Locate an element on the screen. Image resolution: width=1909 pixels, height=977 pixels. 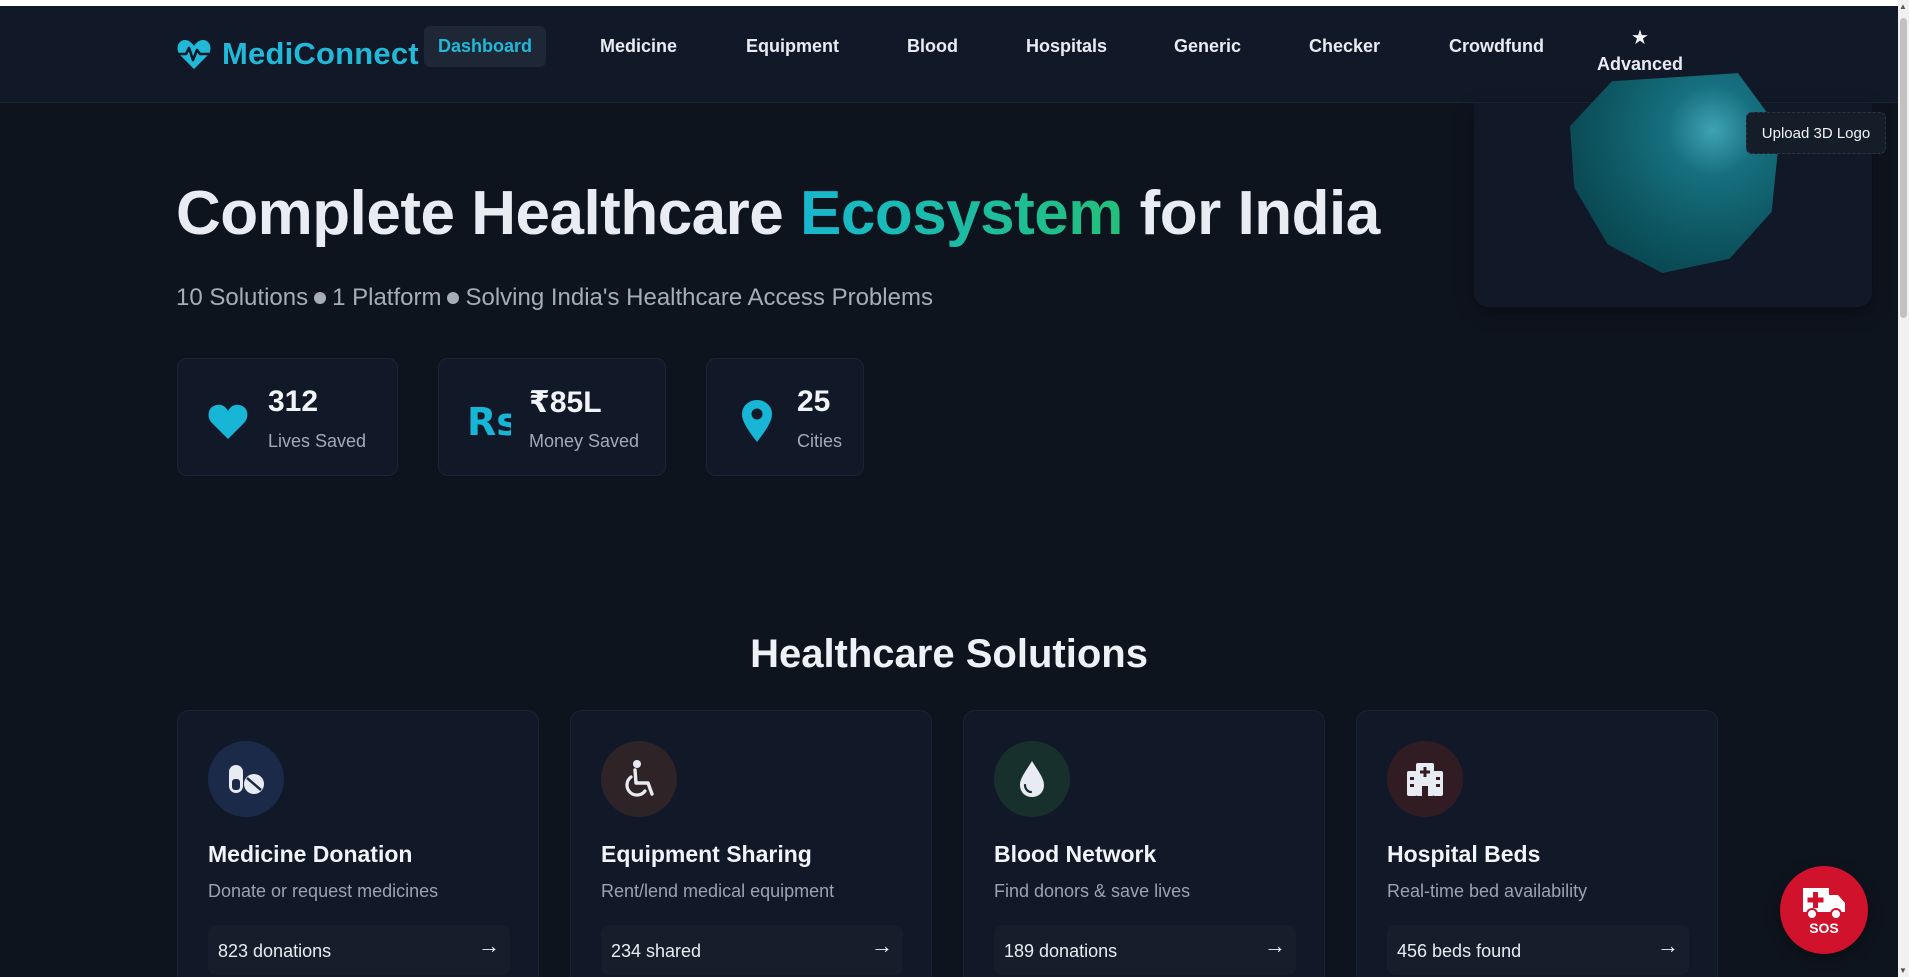
nav-medicine: Medicine is located at coordinates (638, 46).